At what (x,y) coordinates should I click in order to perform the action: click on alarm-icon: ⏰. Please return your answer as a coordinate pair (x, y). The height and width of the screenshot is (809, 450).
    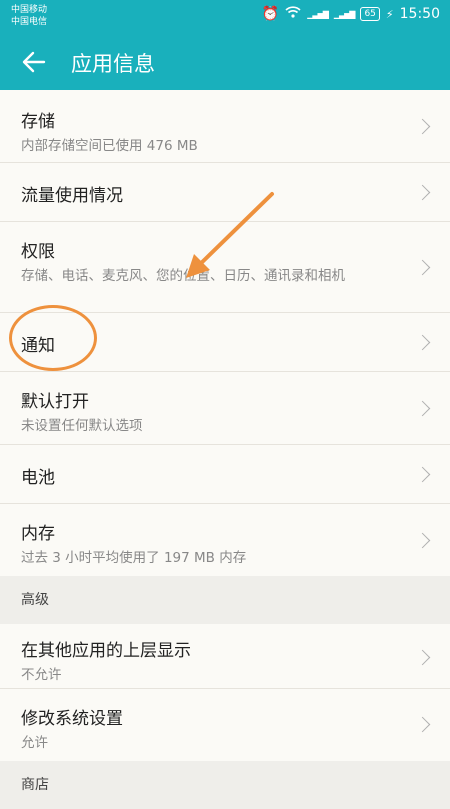
    Looking at the image, I should click on (270, 14).